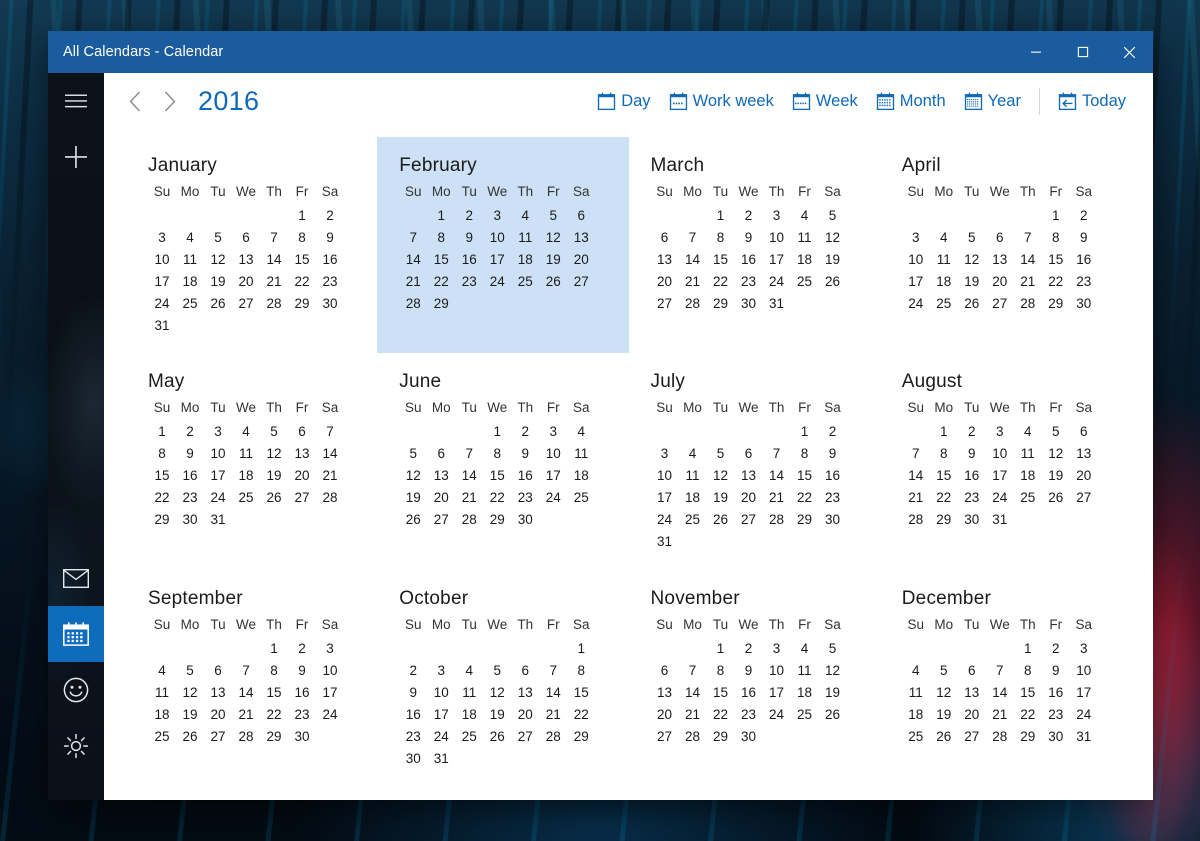  Describe the element at coordinates (1092, 101) in the screenshot. I see `today-button: Today` at that location.